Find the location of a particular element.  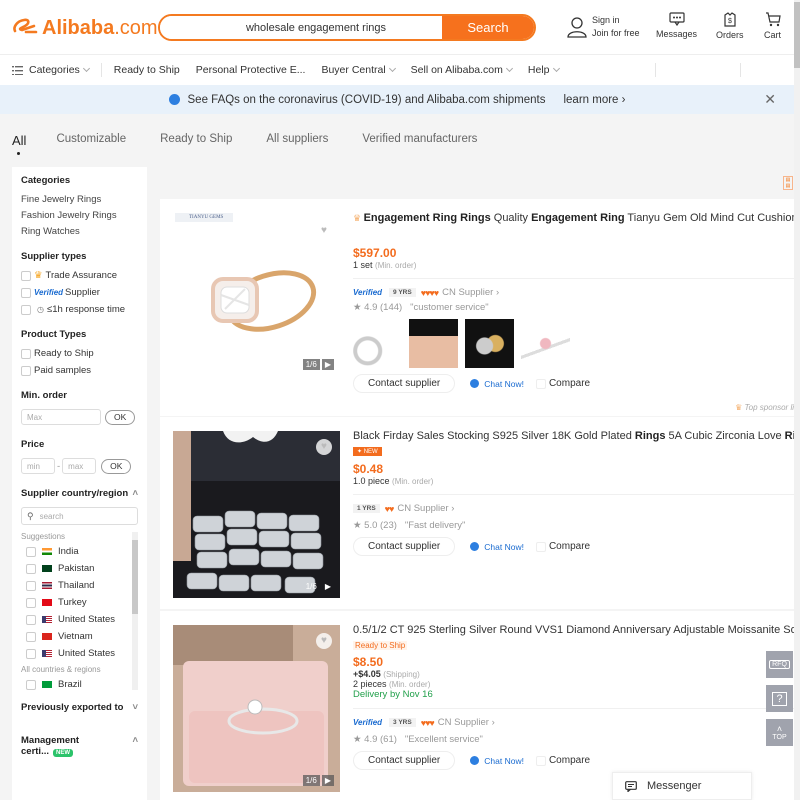

search-button: Search is located at coordinates (488, 27).